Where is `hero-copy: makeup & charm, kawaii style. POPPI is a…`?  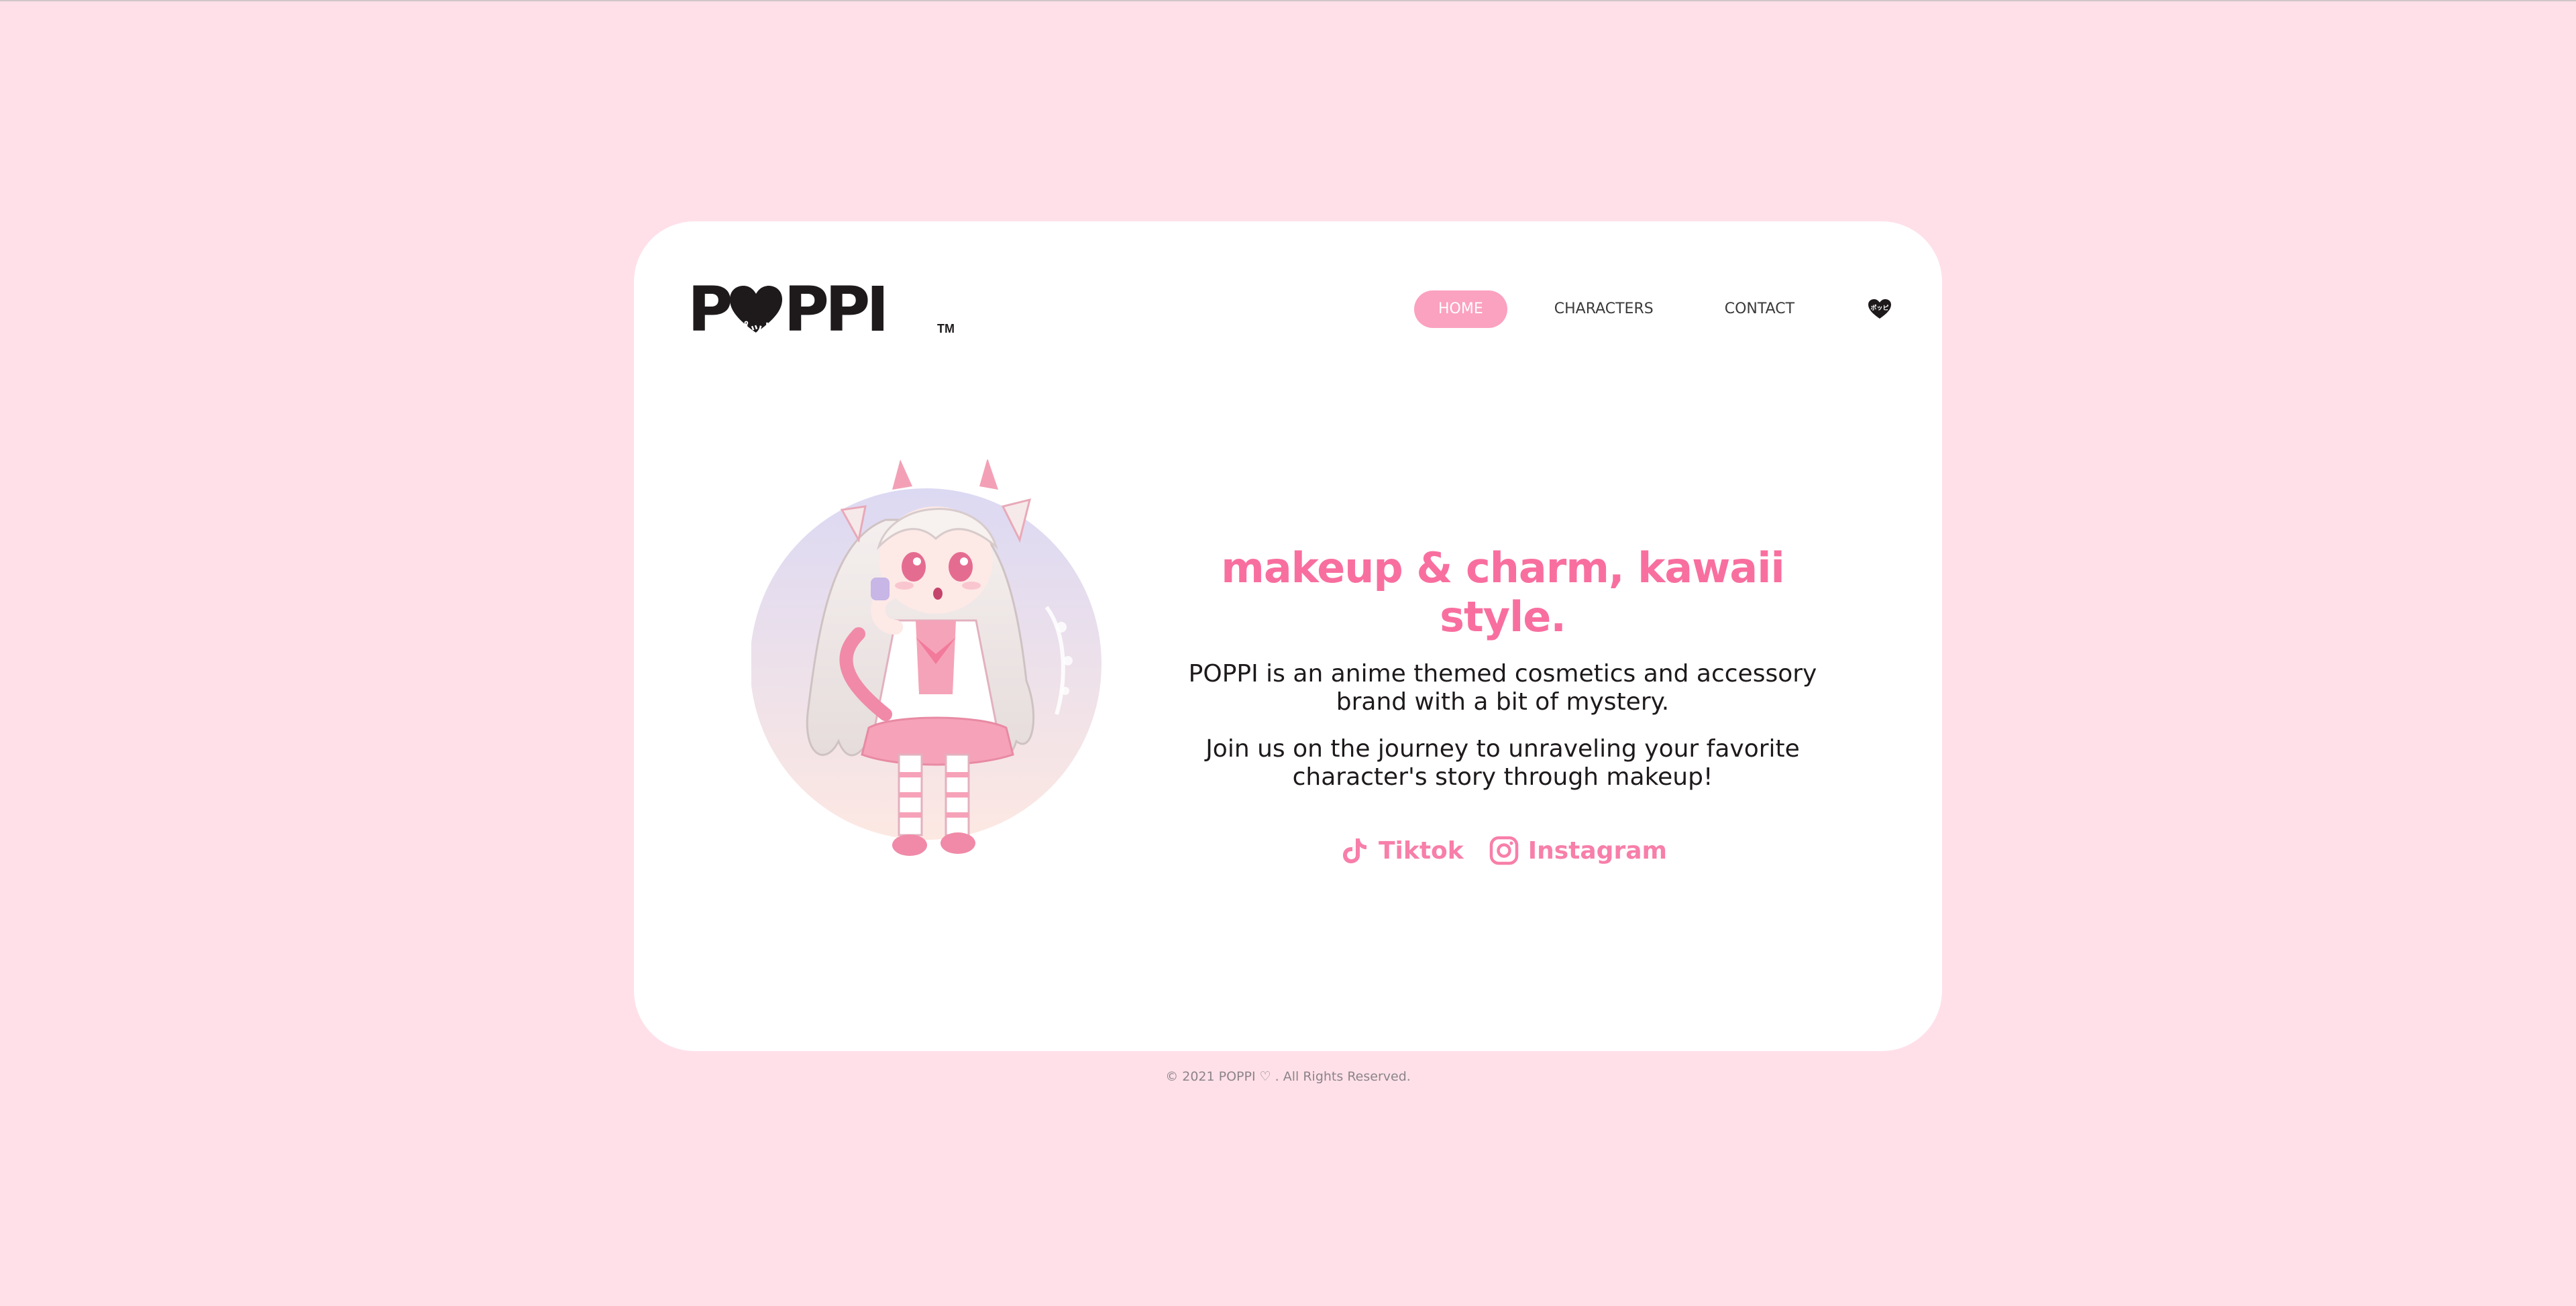 hero-copy: makeup & charm, kawaii style. POPPI is a… is located at coordinates (1502, 705).